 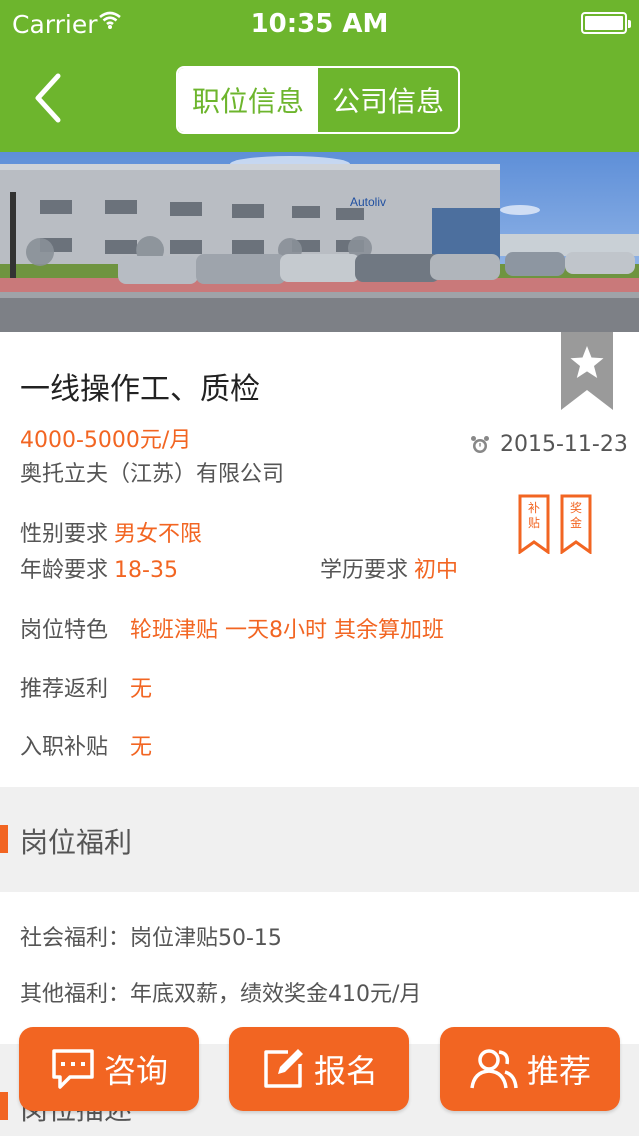 I want to click on subsidy-ribbon-icon: 补贴, so click(x=534, y=524).